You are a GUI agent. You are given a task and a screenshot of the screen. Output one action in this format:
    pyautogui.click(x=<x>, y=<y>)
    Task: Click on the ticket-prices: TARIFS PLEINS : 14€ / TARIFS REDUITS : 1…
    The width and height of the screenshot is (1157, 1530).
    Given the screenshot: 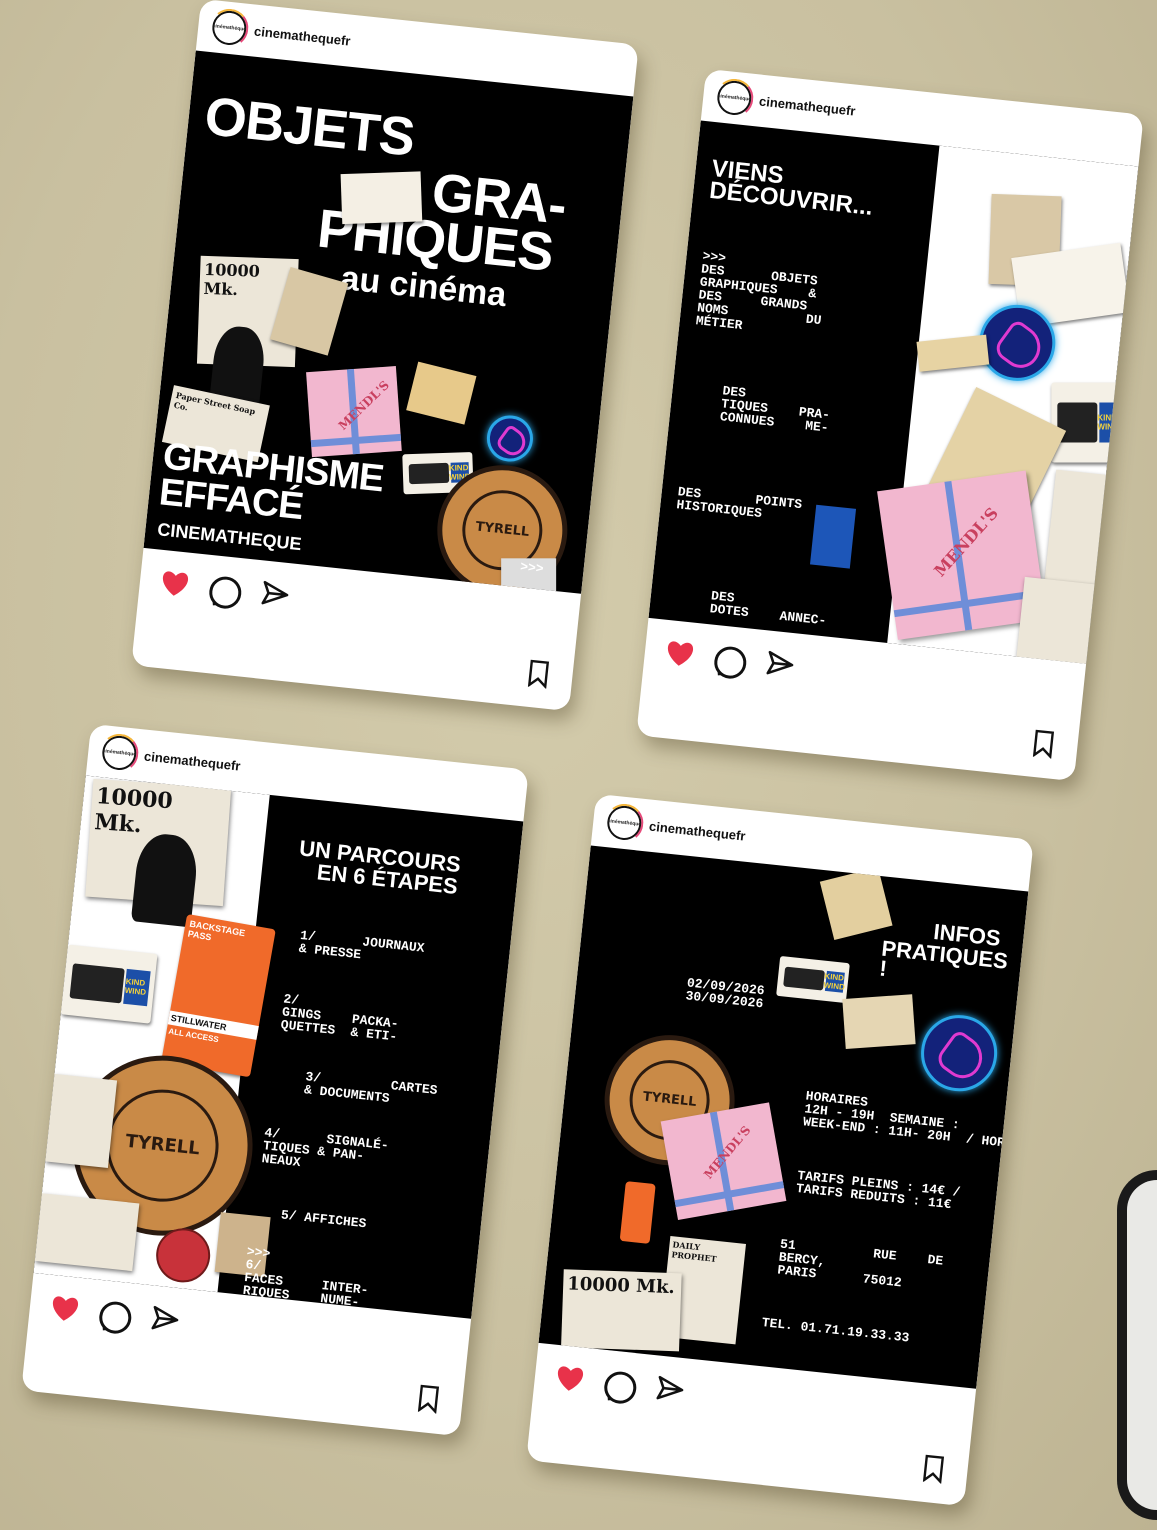 What is the action you would take?
    pyautogui.click(x=878, y=1190)
    